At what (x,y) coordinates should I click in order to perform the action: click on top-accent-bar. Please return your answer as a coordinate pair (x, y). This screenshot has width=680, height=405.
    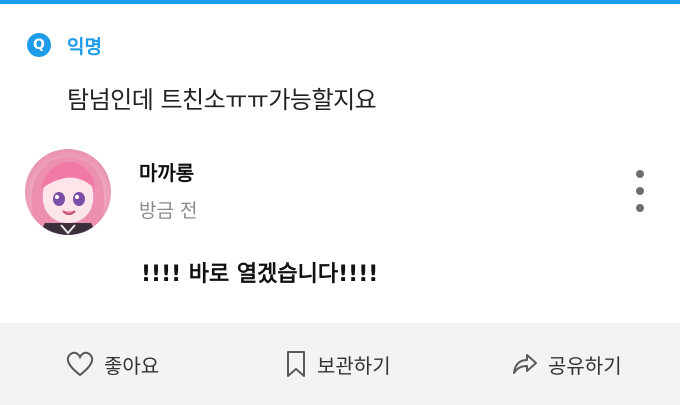
    Looking at the image, I should click on (340, 2).